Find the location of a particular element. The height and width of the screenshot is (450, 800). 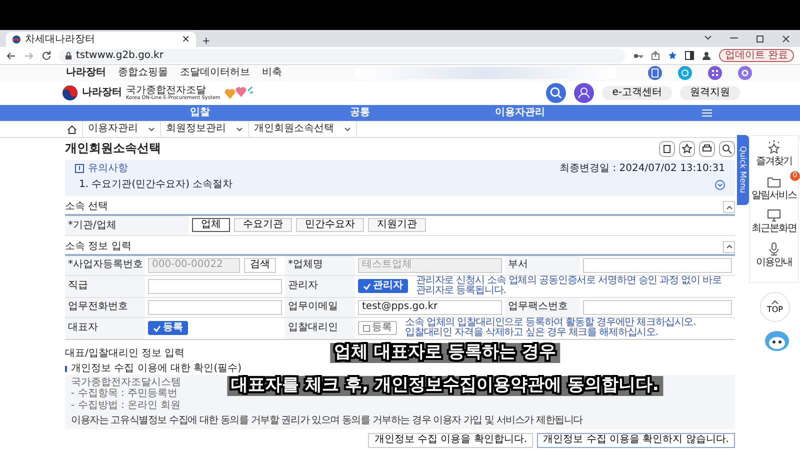

consent-text-line: - 수집항목 : 주민등록번 is located at coordinates (124, 394).